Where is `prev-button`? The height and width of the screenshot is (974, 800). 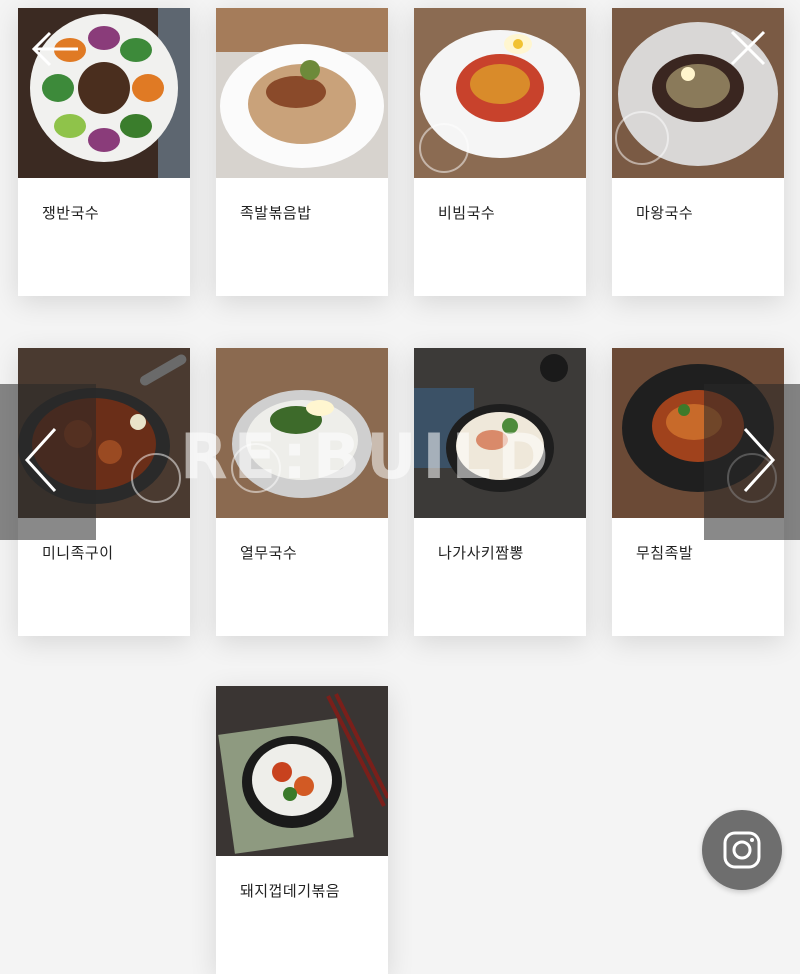
prev-button is located at coordinates (41, 460).